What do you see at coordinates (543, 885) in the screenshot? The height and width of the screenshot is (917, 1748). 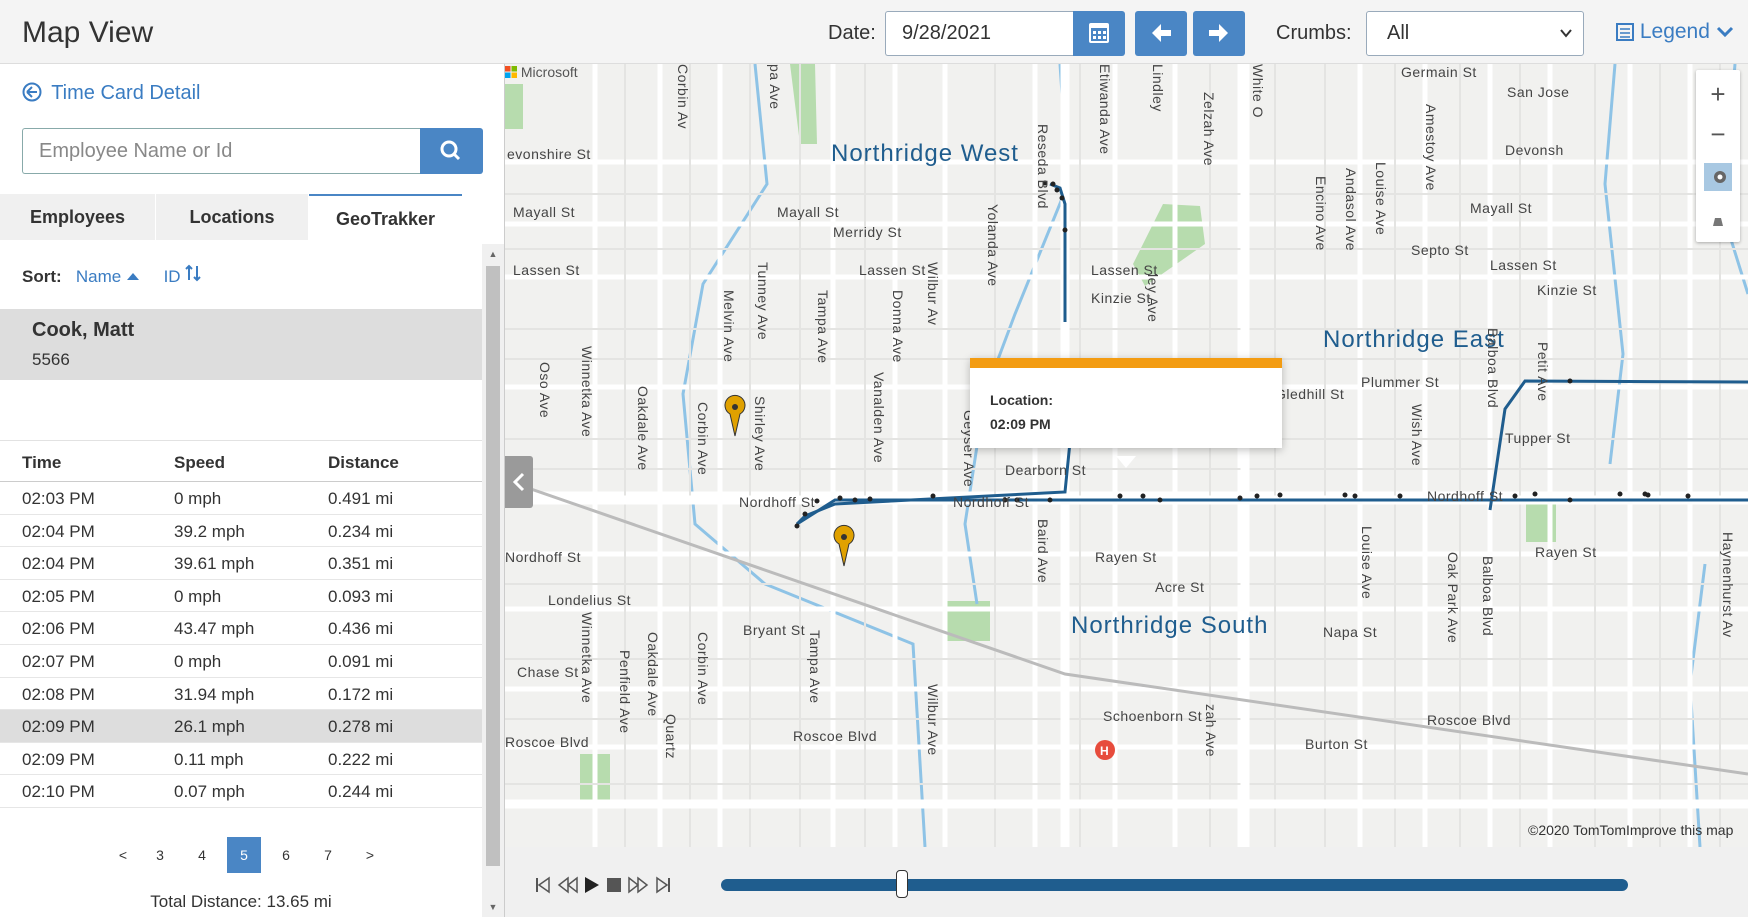 I see `skip-start-icon` at bounding box center [543, 885].